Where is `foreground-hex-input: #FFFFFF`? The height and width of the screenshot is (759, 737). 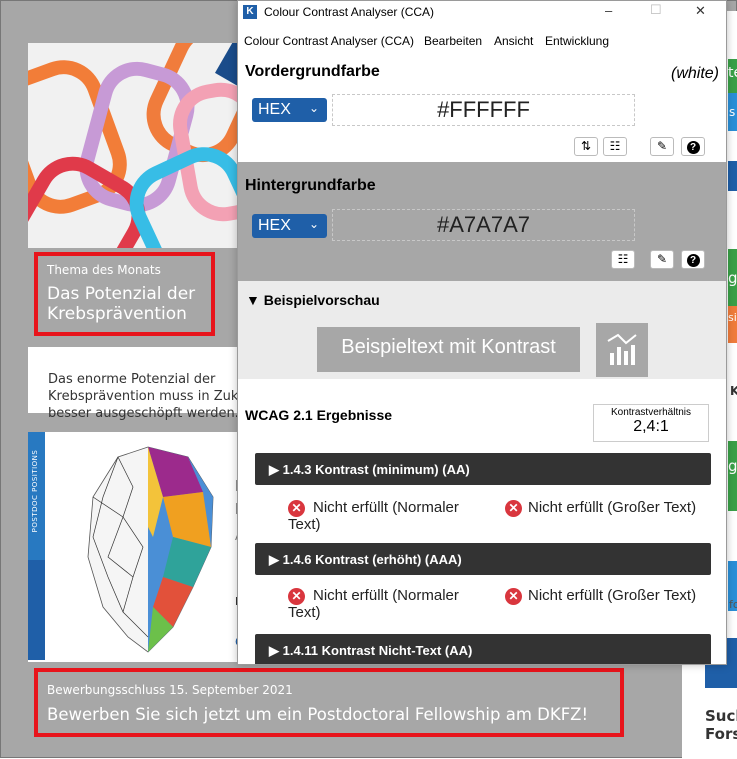
foreground-hex-input: #FFFFFF is located at coordinates (483, 110).